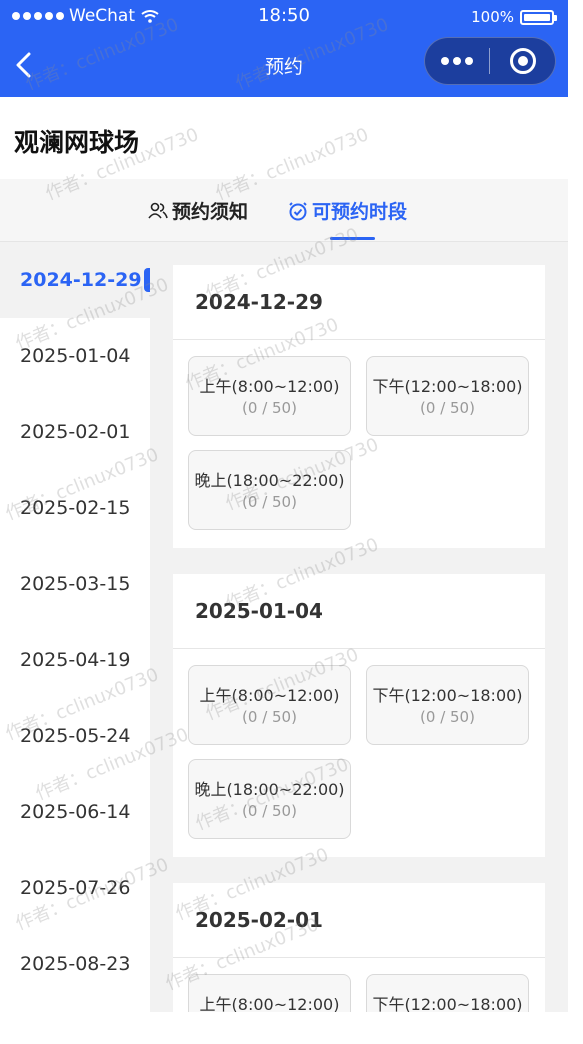 The height and width of the screenshot is (1044, 583). I want to click on sidebar-date-item: 2025-06-14, so click(75, 812).